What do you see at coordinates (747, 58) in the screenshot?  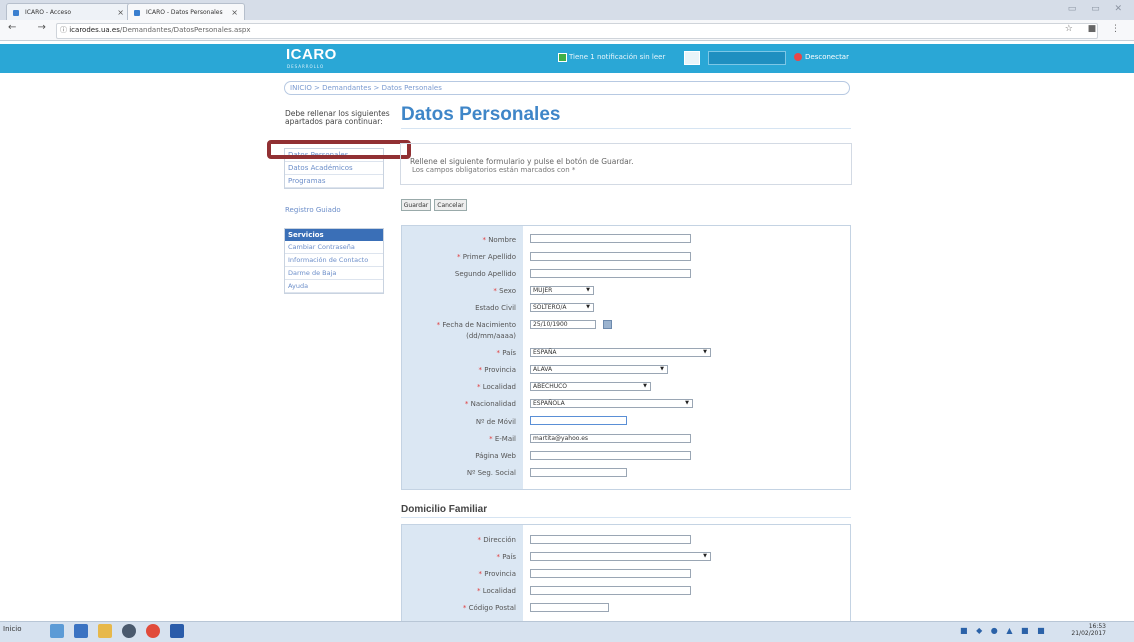 I see `user-name-box` at bounding box center [747, 58].